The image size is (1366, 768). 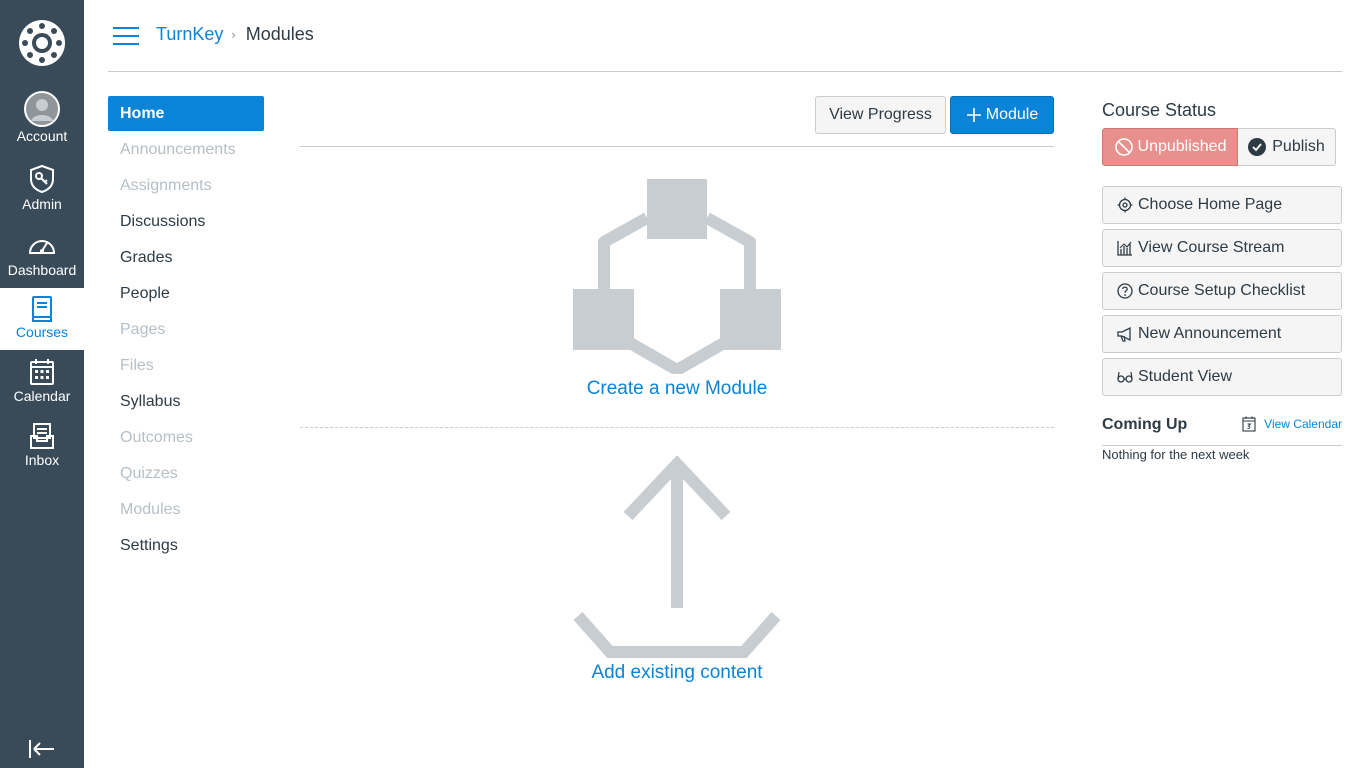 I want to click on course-nav-item-files: Files, so click(x=186, y=366).